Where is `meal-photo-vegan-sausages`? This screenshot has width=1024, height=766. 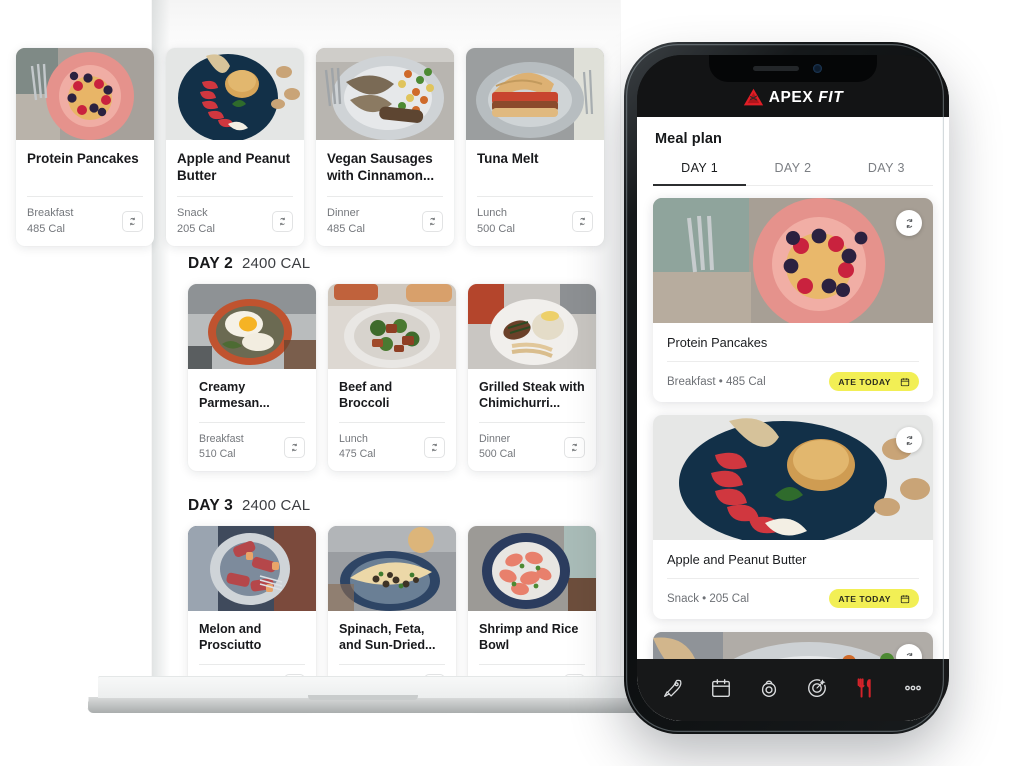
meal-photo-vegan-sausages is located at coordinates (385, 94).